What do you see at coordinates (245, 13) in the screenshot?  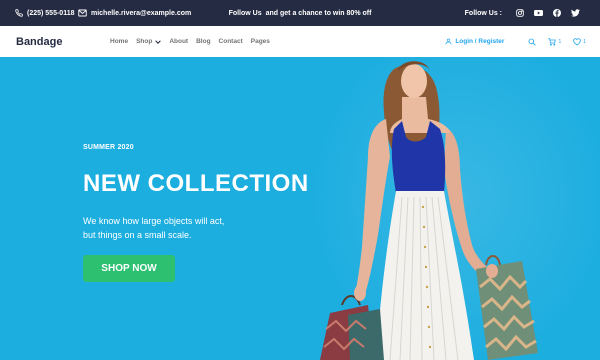 I see `promo-follow-label: Follow Us` at bounding box center [245, 13].